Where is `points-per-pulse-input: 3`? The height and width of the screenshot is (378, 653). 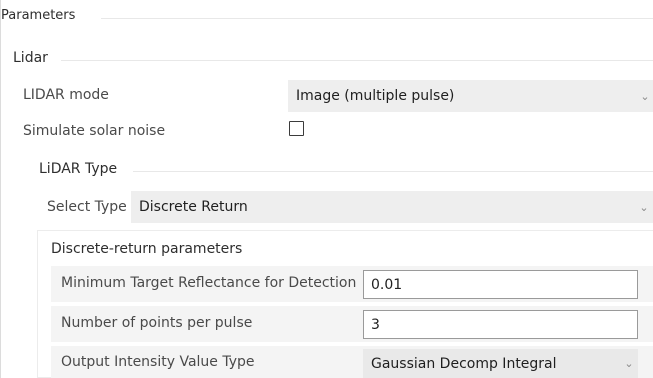 points-per-pulse-input: 3 is located at coordinates (500, 324).